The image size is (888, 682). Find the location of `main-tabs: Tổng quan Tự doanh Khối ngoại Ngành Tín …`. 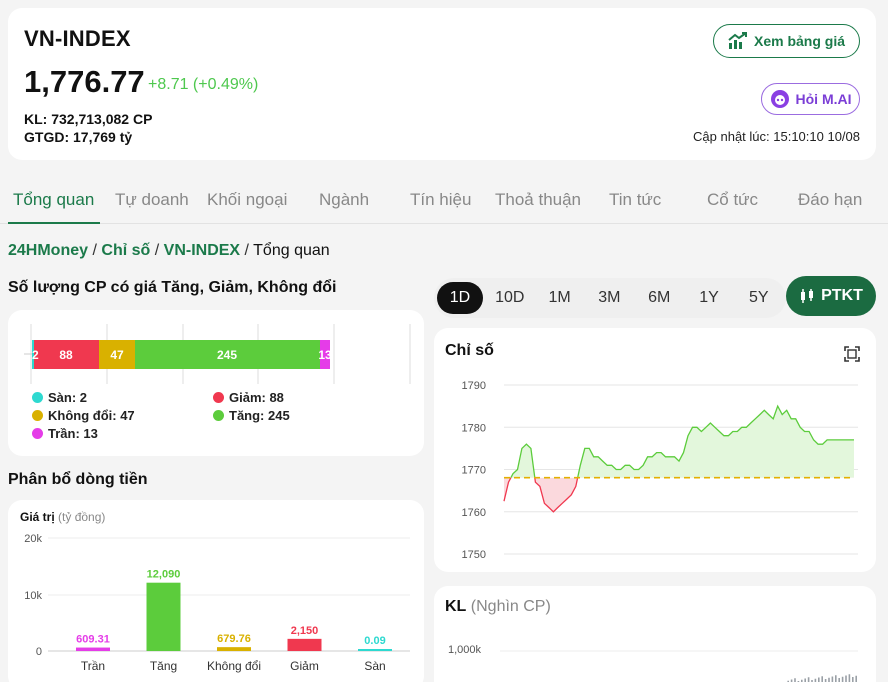

main-tabs: Tổng quan Tự doanh Khối ngoại Ngành Tín … is located at coordinates (444, 202).